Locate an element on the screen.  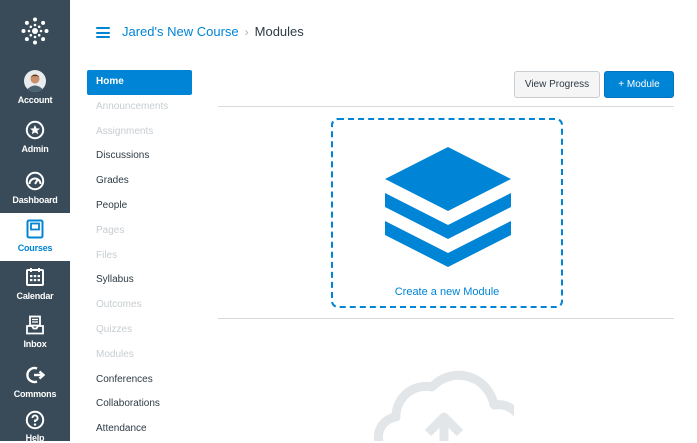
shield-icon is located at coordinates (35, 130).